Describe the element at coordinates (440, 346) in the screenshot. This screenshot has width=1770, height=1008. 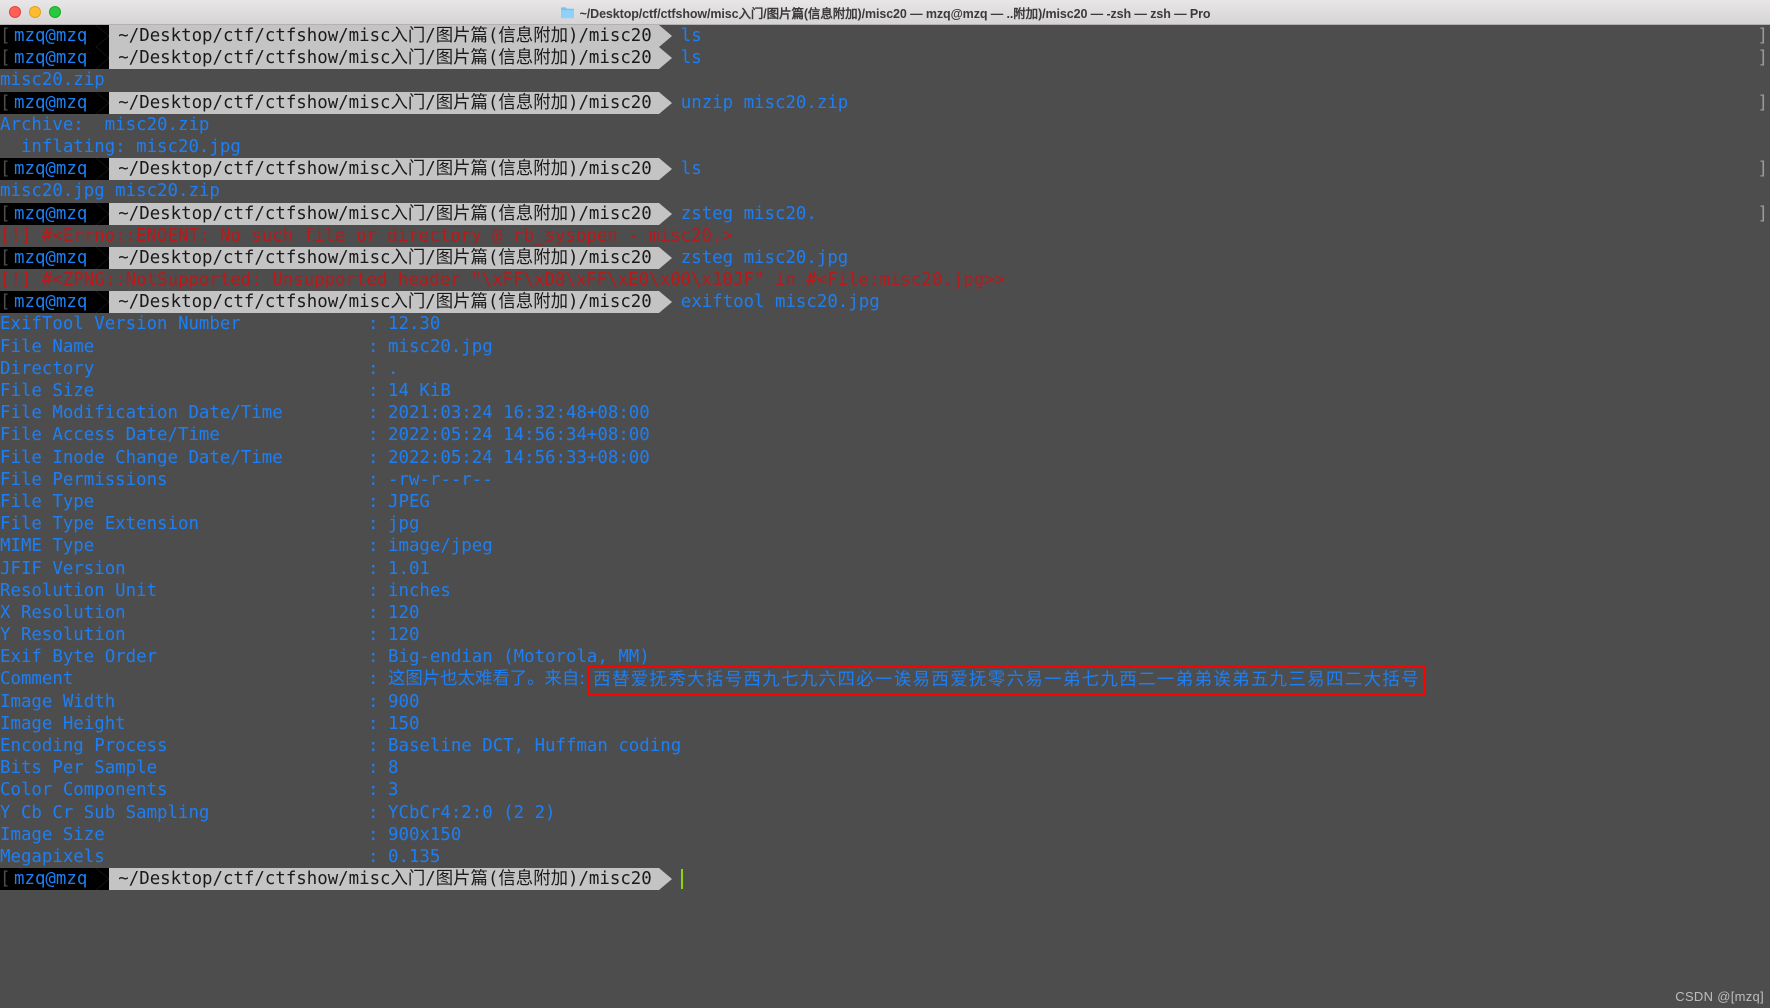
I see `exif-value: misc20.jpg` at that location.